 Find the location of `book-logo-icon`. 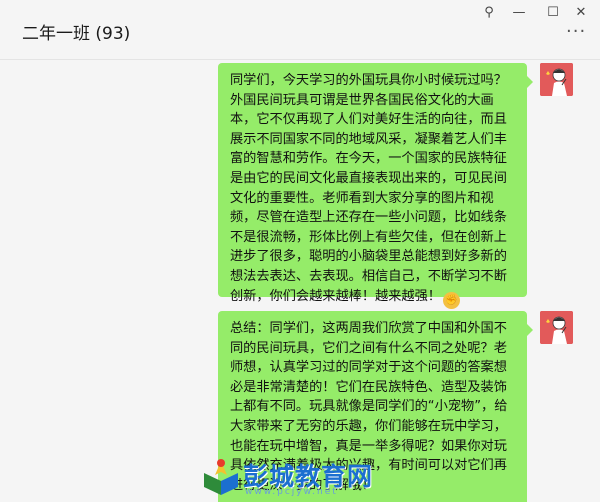

book-logo-icon is located at coordinates (221, 477).